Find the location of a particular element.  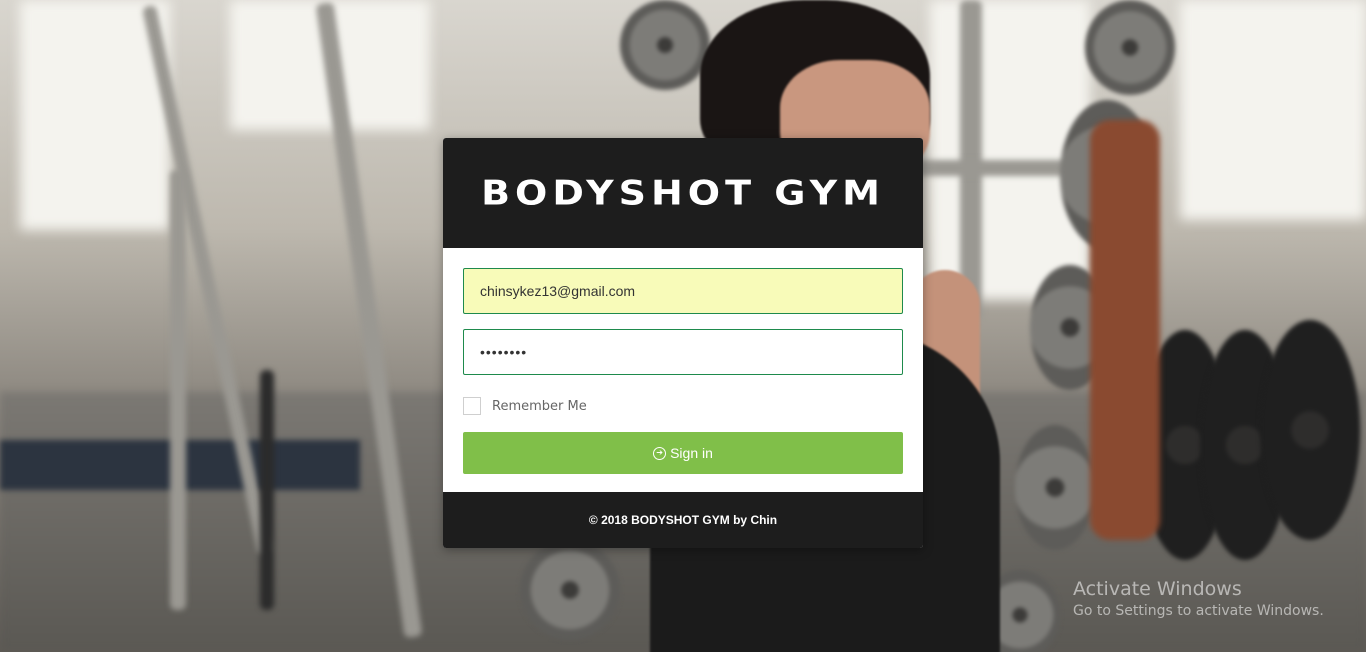

login-footer: © 2018 BODYSHOT GYM by Chin is located at coordinates (683, 520).